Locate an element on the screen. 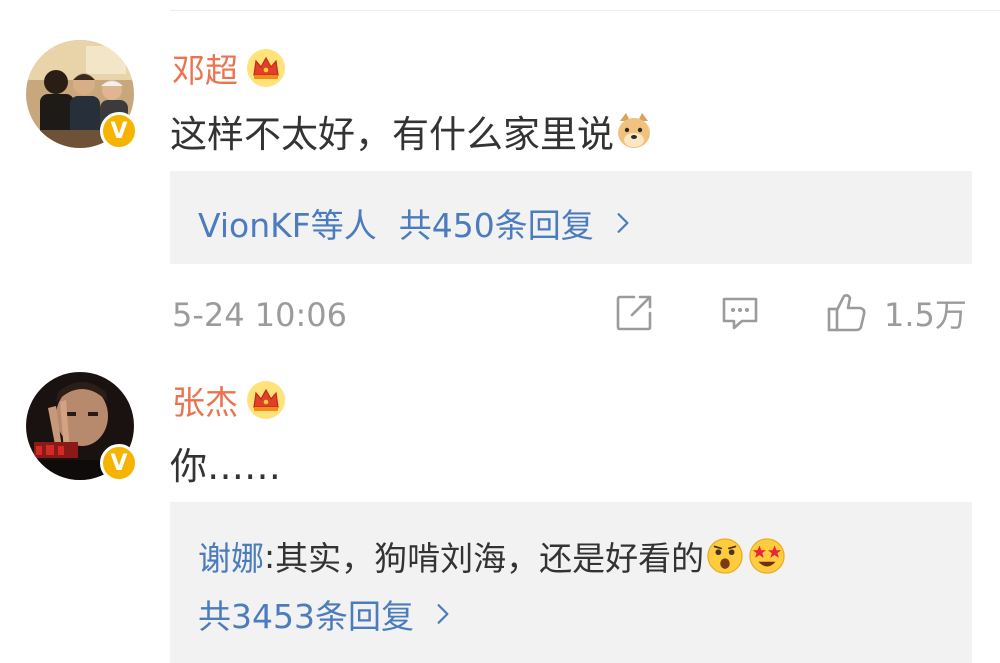 The height and width of the screenshot is (663, 1000). reply-preview: 谢娜 : 其实，狗啃刘海，还是好看的 is located at coordinates (492, 556).